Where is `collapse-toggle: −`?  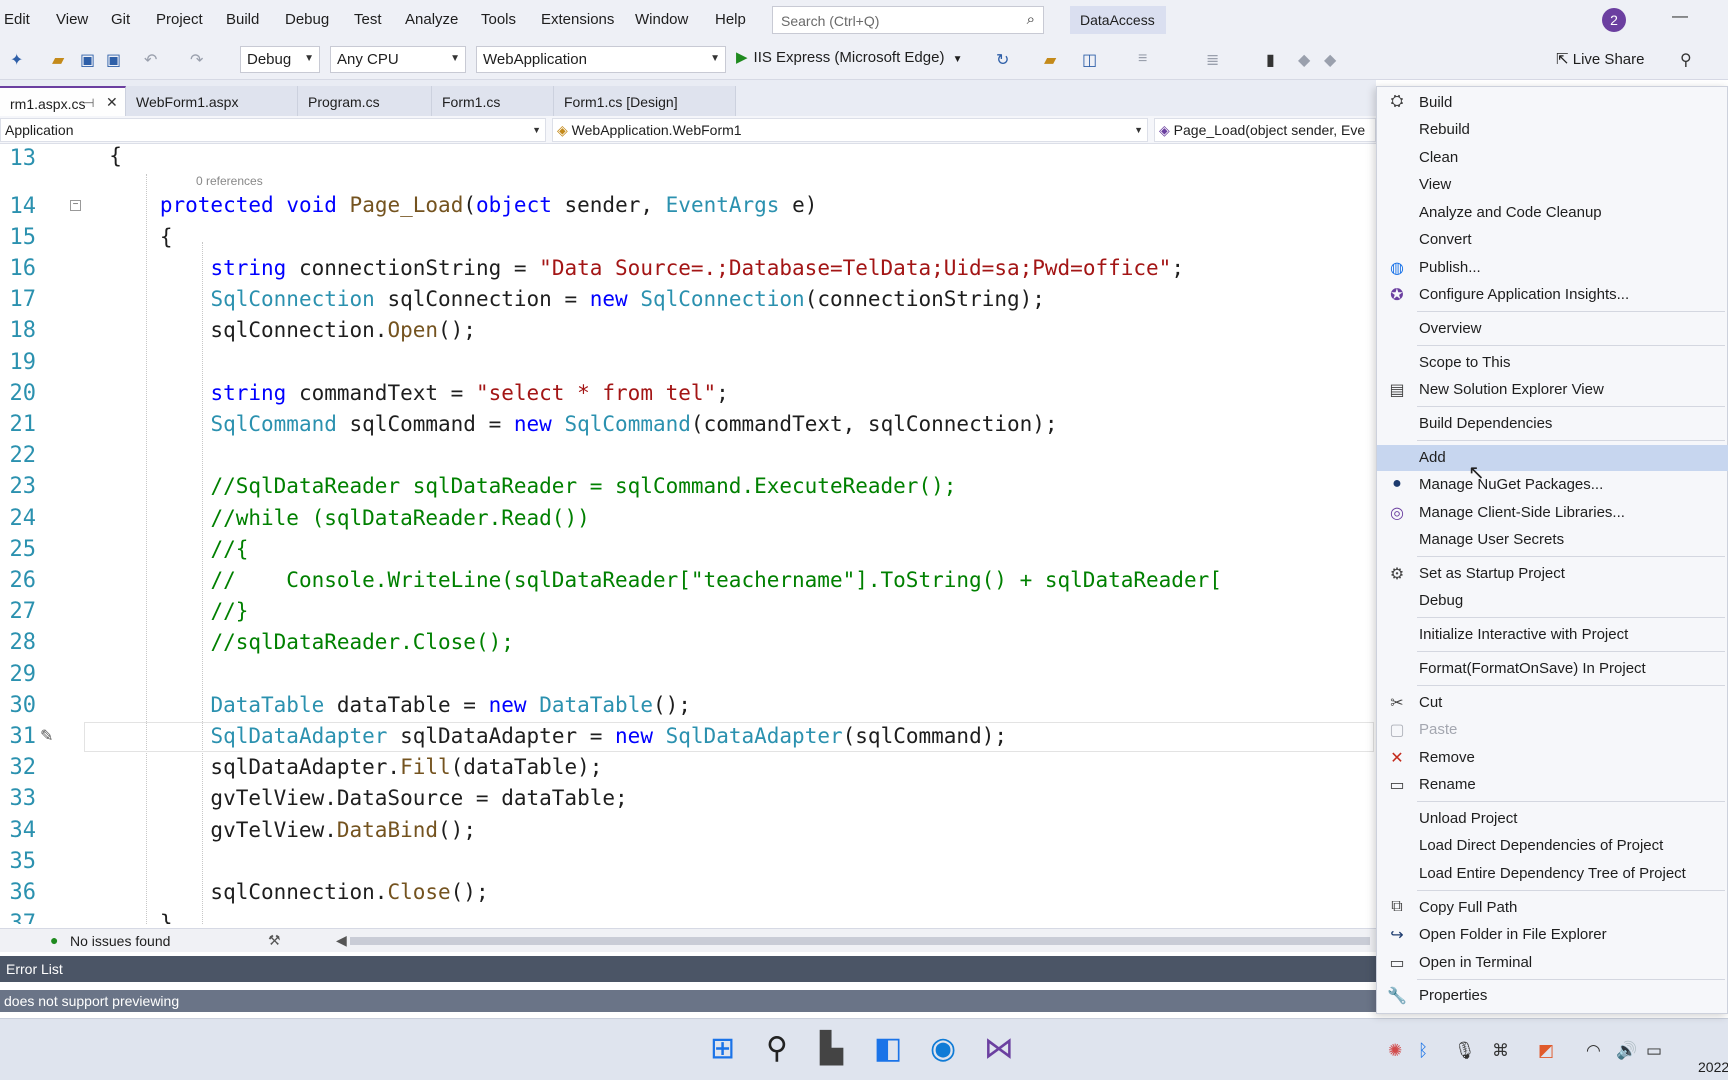
collapse-toggle: − is located at coordinates (75, 205).